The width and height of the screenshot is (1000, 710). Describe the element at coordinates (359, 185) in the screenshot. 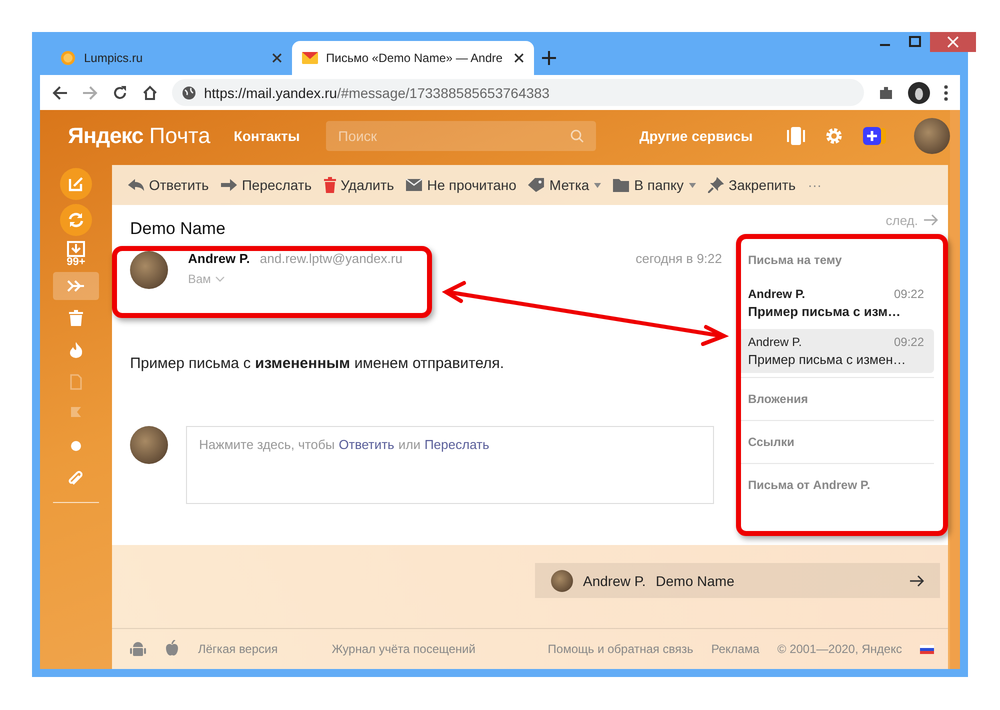

I see `toolbar-button: Удалить` at that location.